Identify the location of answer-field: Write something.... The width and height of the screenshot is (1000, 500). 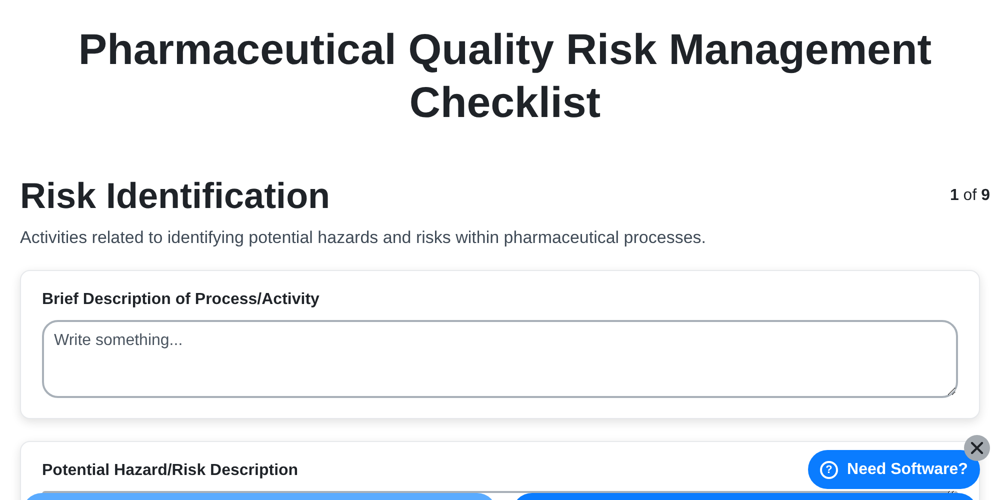
(500, 359).